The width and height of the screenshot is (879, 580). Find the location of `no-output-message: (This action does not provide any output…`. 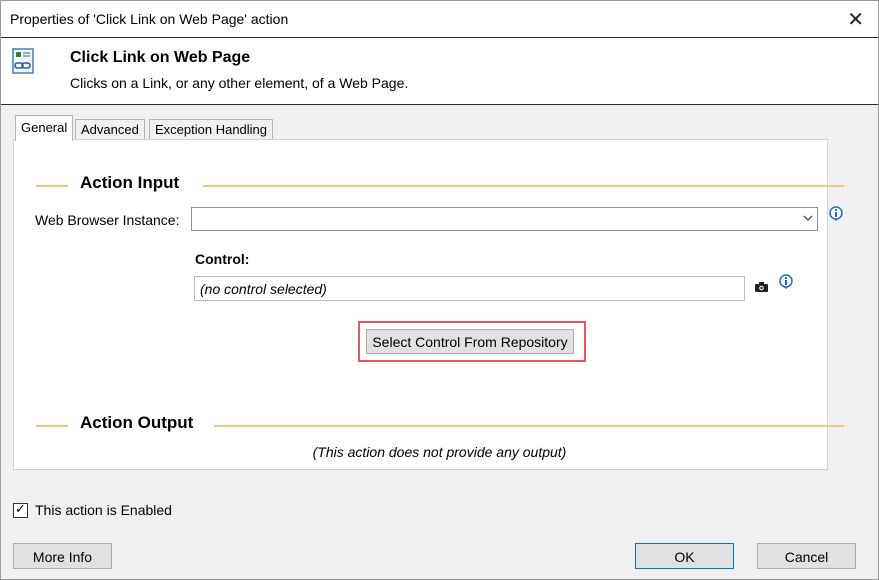

no-output-message: (This action does not provide any output… is located at coordinates (439, 452).